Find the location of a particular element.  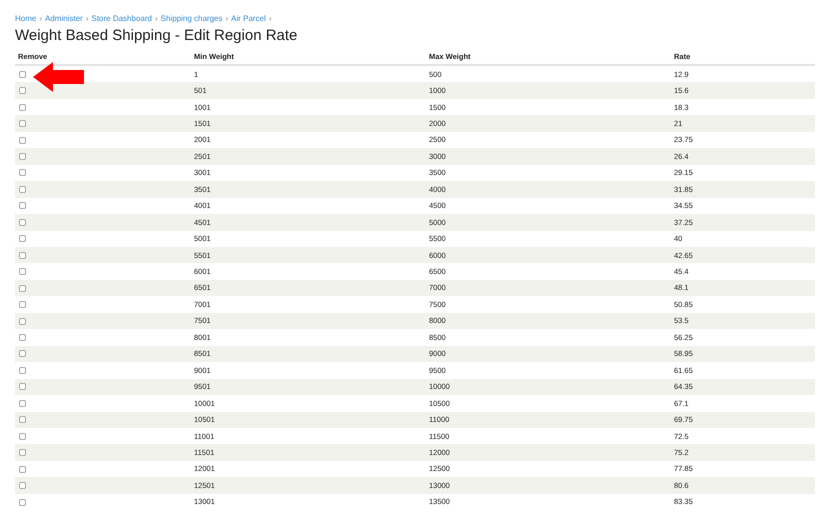

page-title: Weight Based Shipping - Edit Region Rate is located at coordinates (156, 36).